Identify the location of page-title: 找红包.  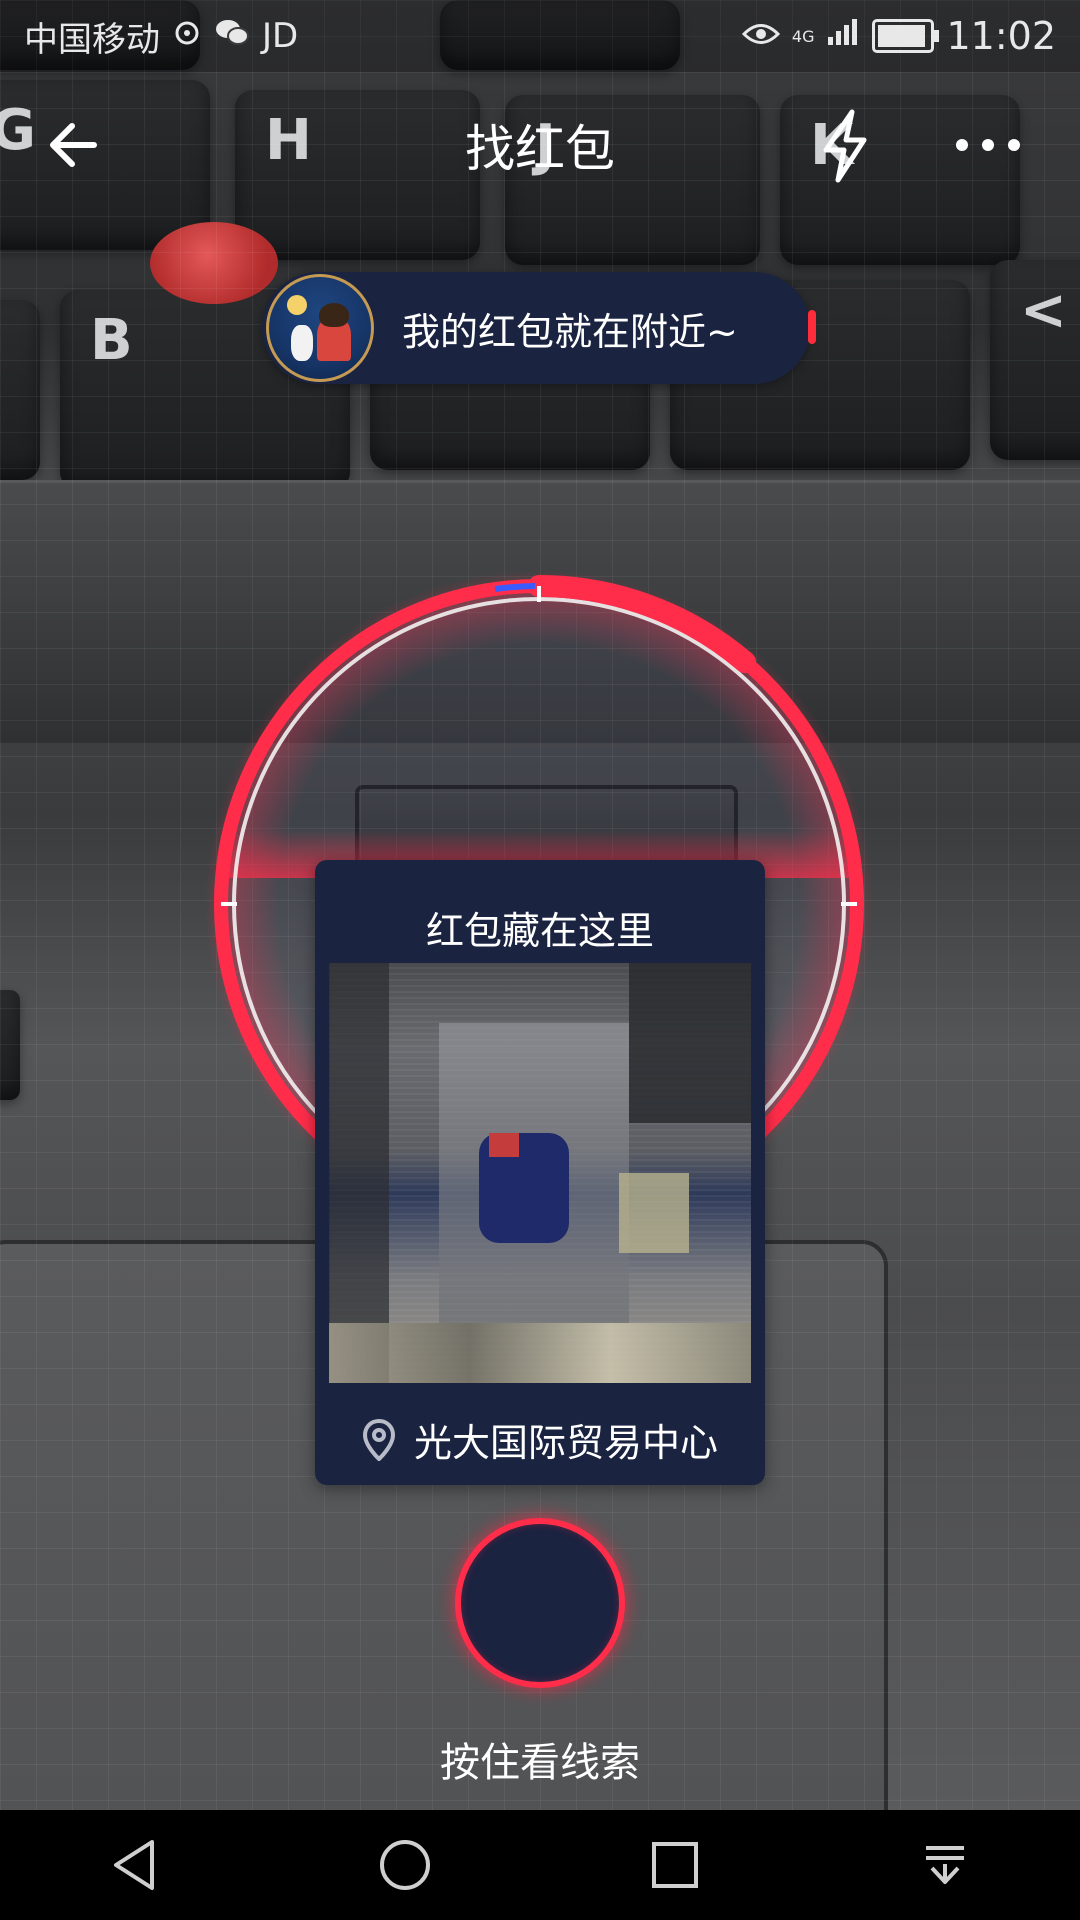
(540, 149).